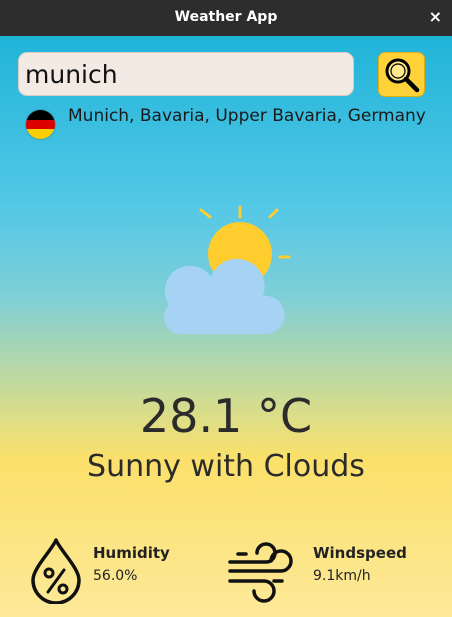 The height and width of the screenshot is (617, 452). I want to click on flag-stripe-black, so click(40, 115).